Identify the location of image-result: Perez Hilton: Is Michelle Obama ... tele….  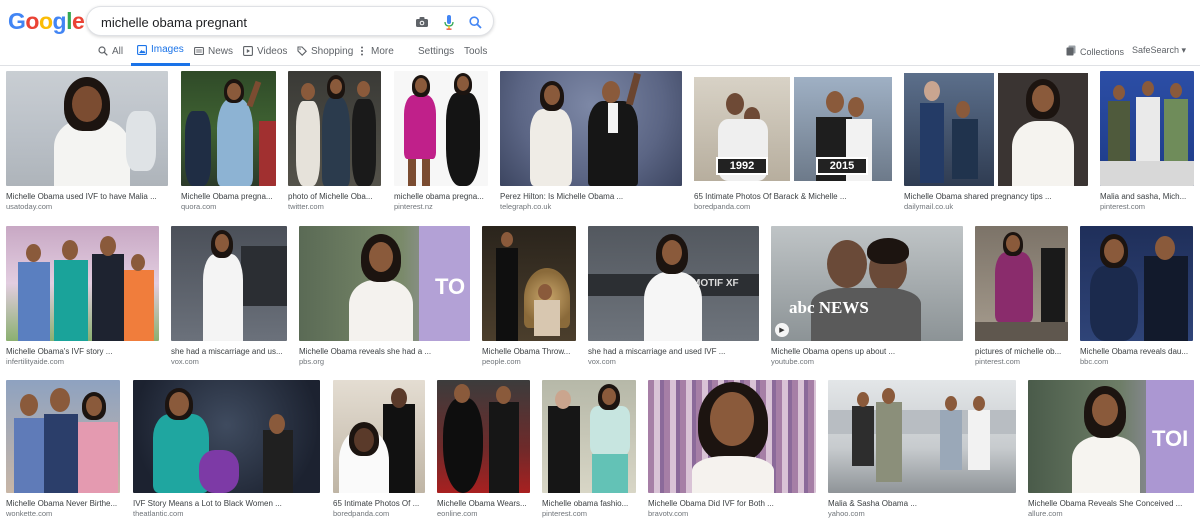
(591, 141).